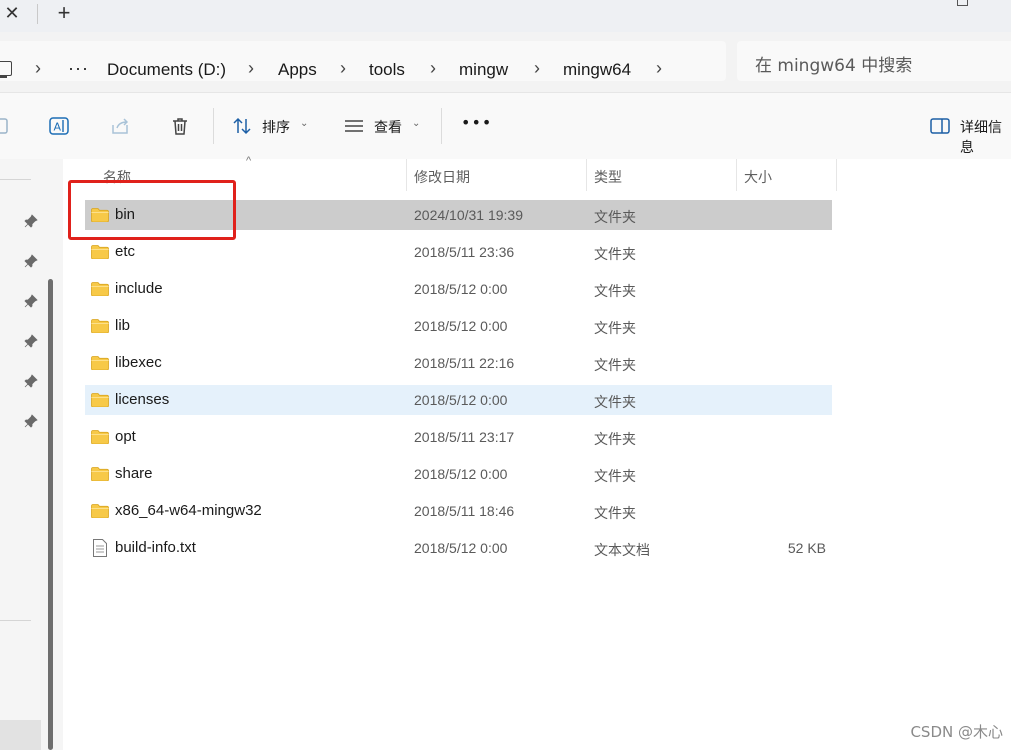 This screenshot has height=750, width=1011. Describe the element at coordinates (464, 437) in the screenshot. I see `file-modified: 2018/5/11 23:17` at that location.